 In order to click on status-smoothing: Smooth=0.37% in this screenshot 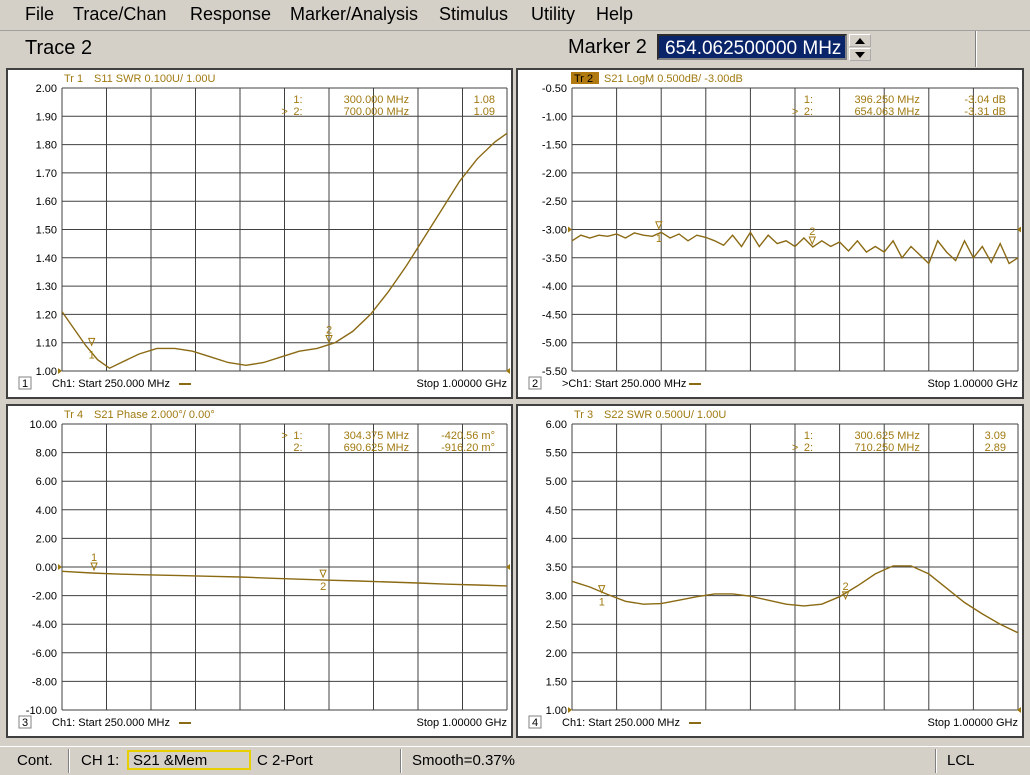, I will do `click(463, 760)`.